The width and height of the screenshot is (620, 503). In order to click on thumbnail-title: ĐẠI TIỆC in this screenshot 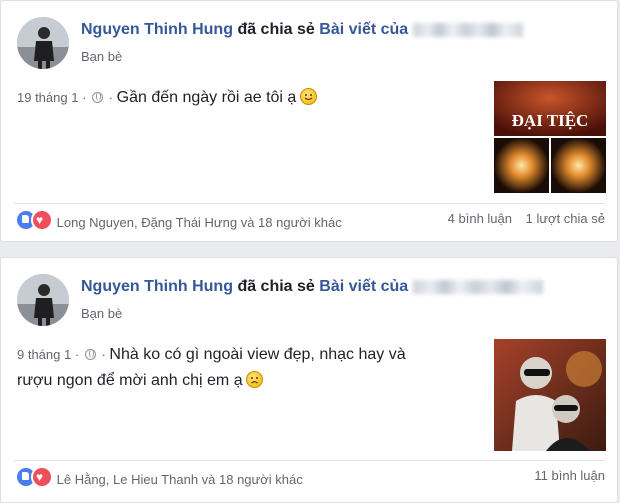, I will do `click(550, 120)`.